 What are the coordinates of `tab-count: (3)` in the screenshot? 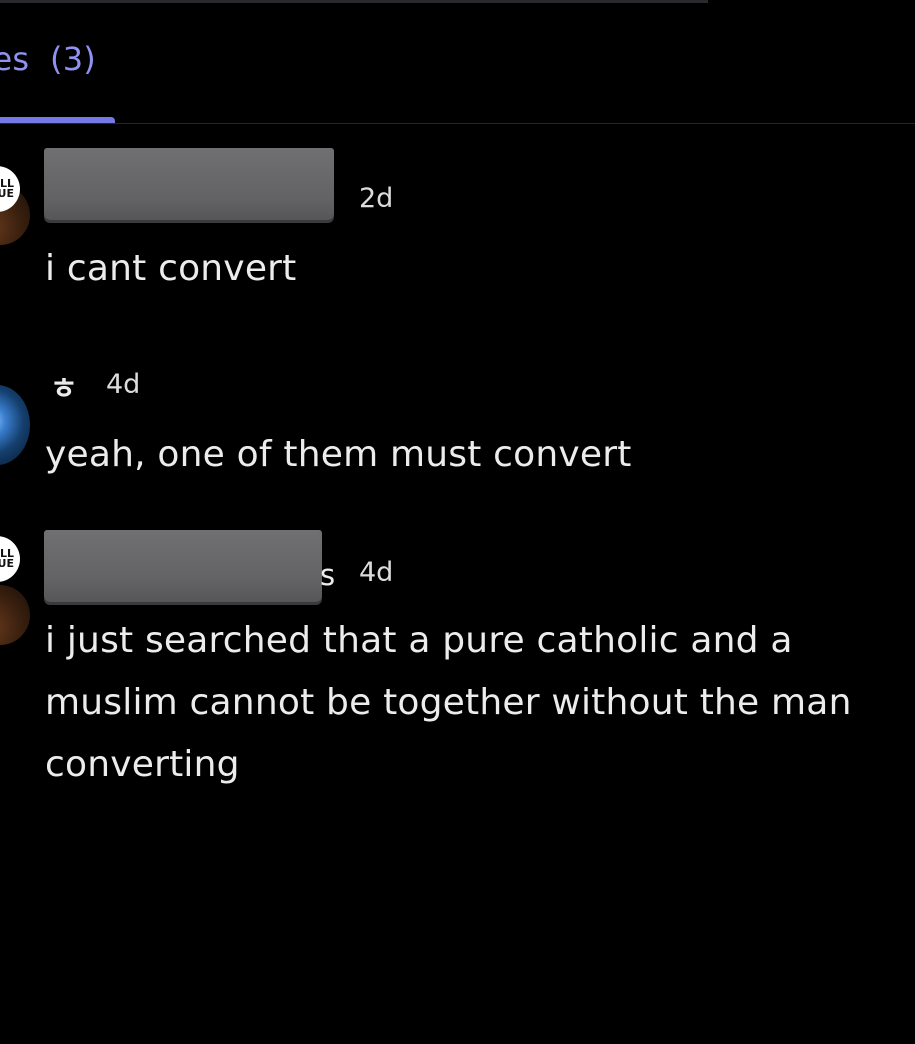 It's located at (73, 59).